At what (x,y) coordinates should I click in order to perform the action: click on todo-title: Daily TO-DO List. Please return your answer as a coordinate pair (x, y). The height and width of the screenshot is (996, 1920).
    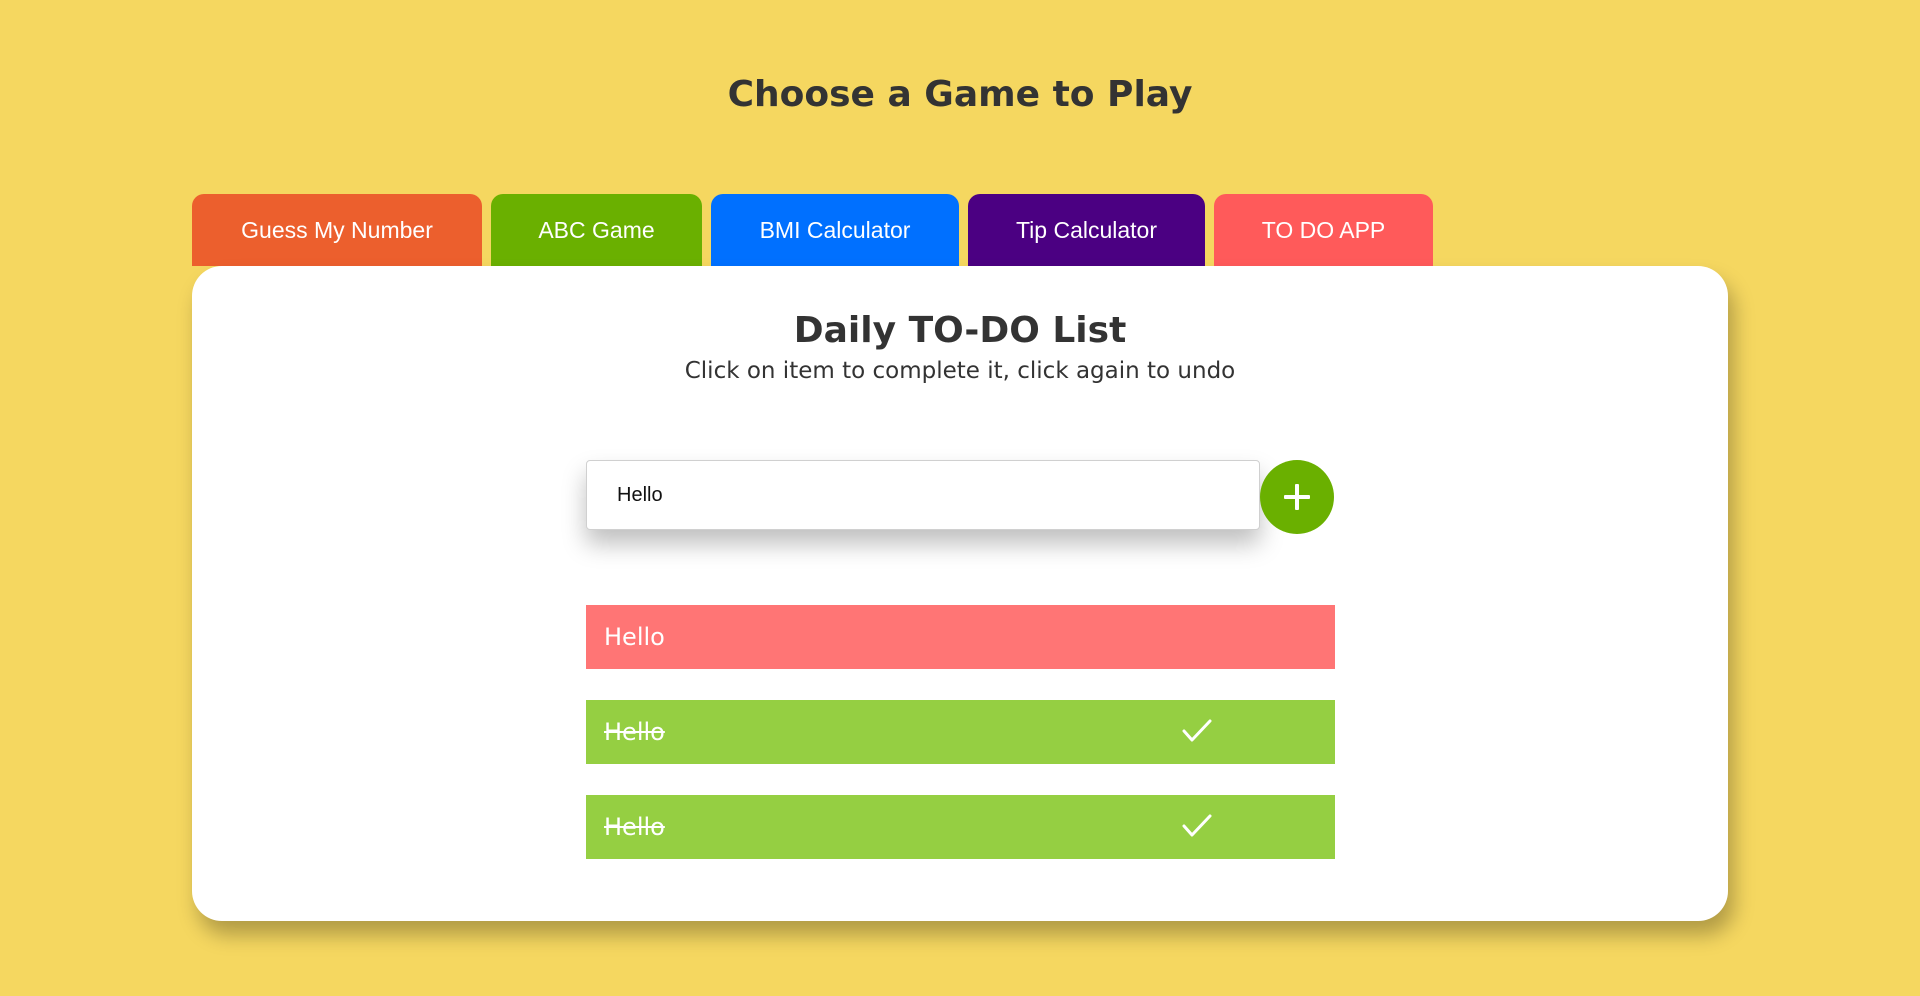
    Looking at the image, I should click on (960, 330).